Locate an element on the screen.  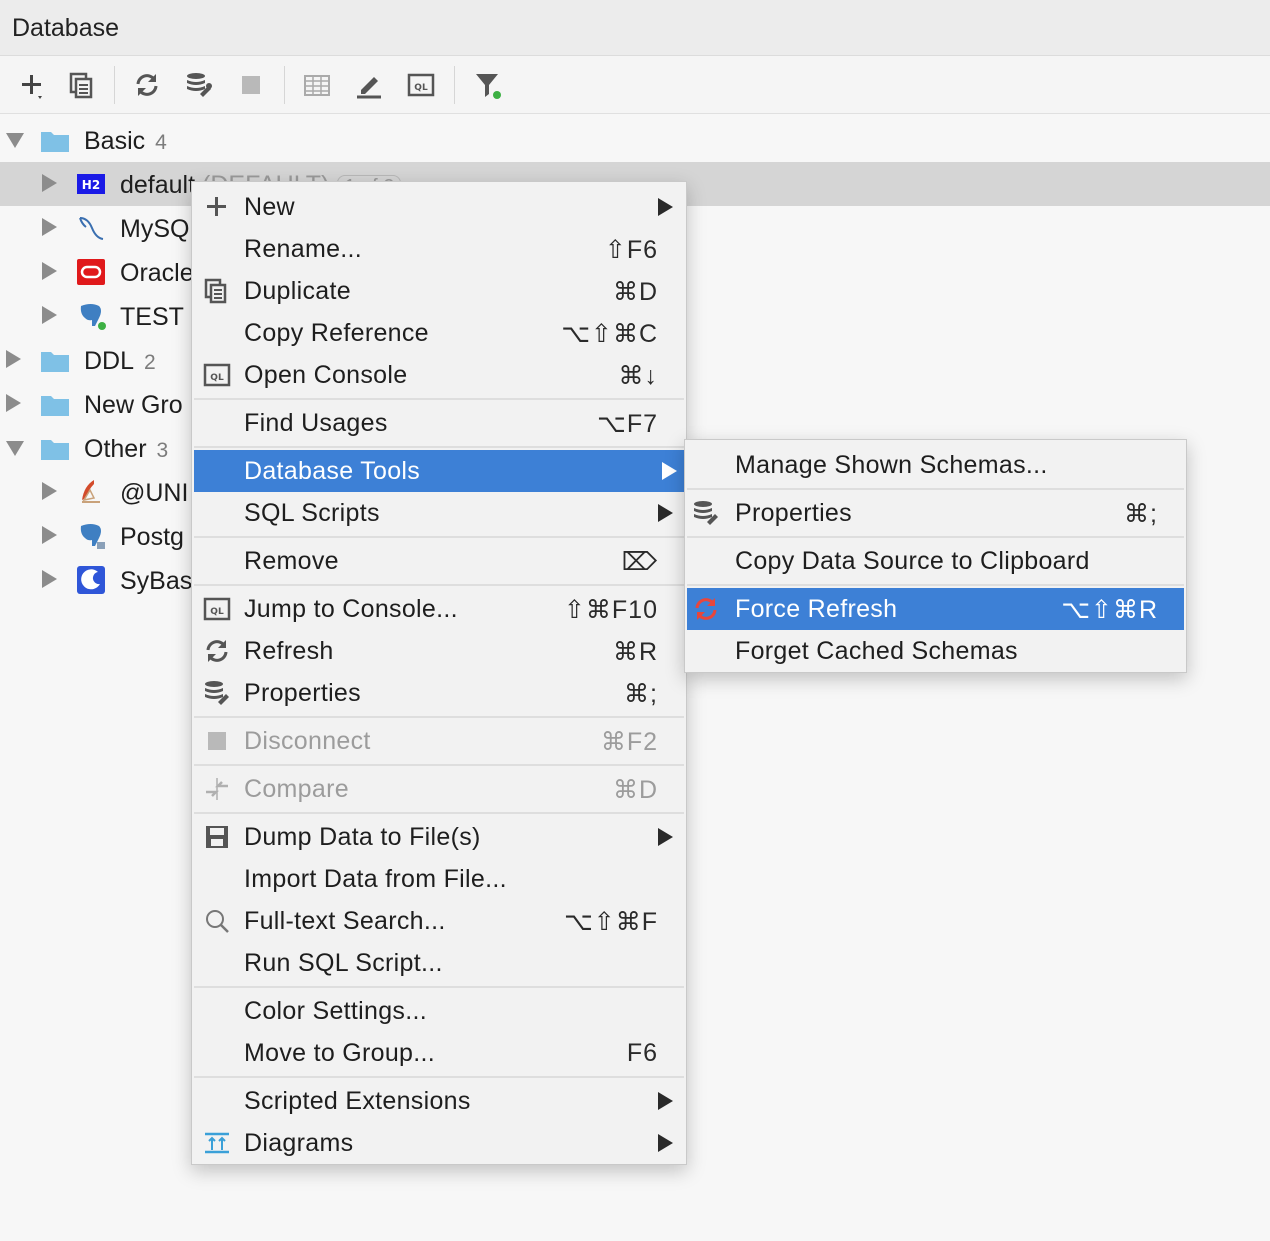
menu-item-shortcut: ⇧⌘F10 is located at coordinates (610, 610).